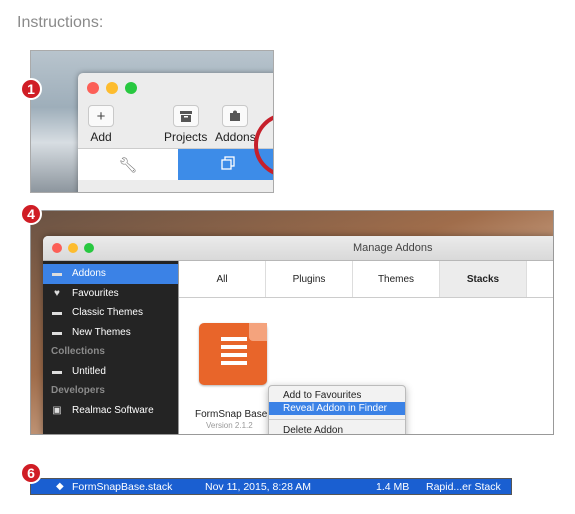  I want to click on rapidweaver-window: + Add Projects Addons 🔧︎, so click(175, 132).